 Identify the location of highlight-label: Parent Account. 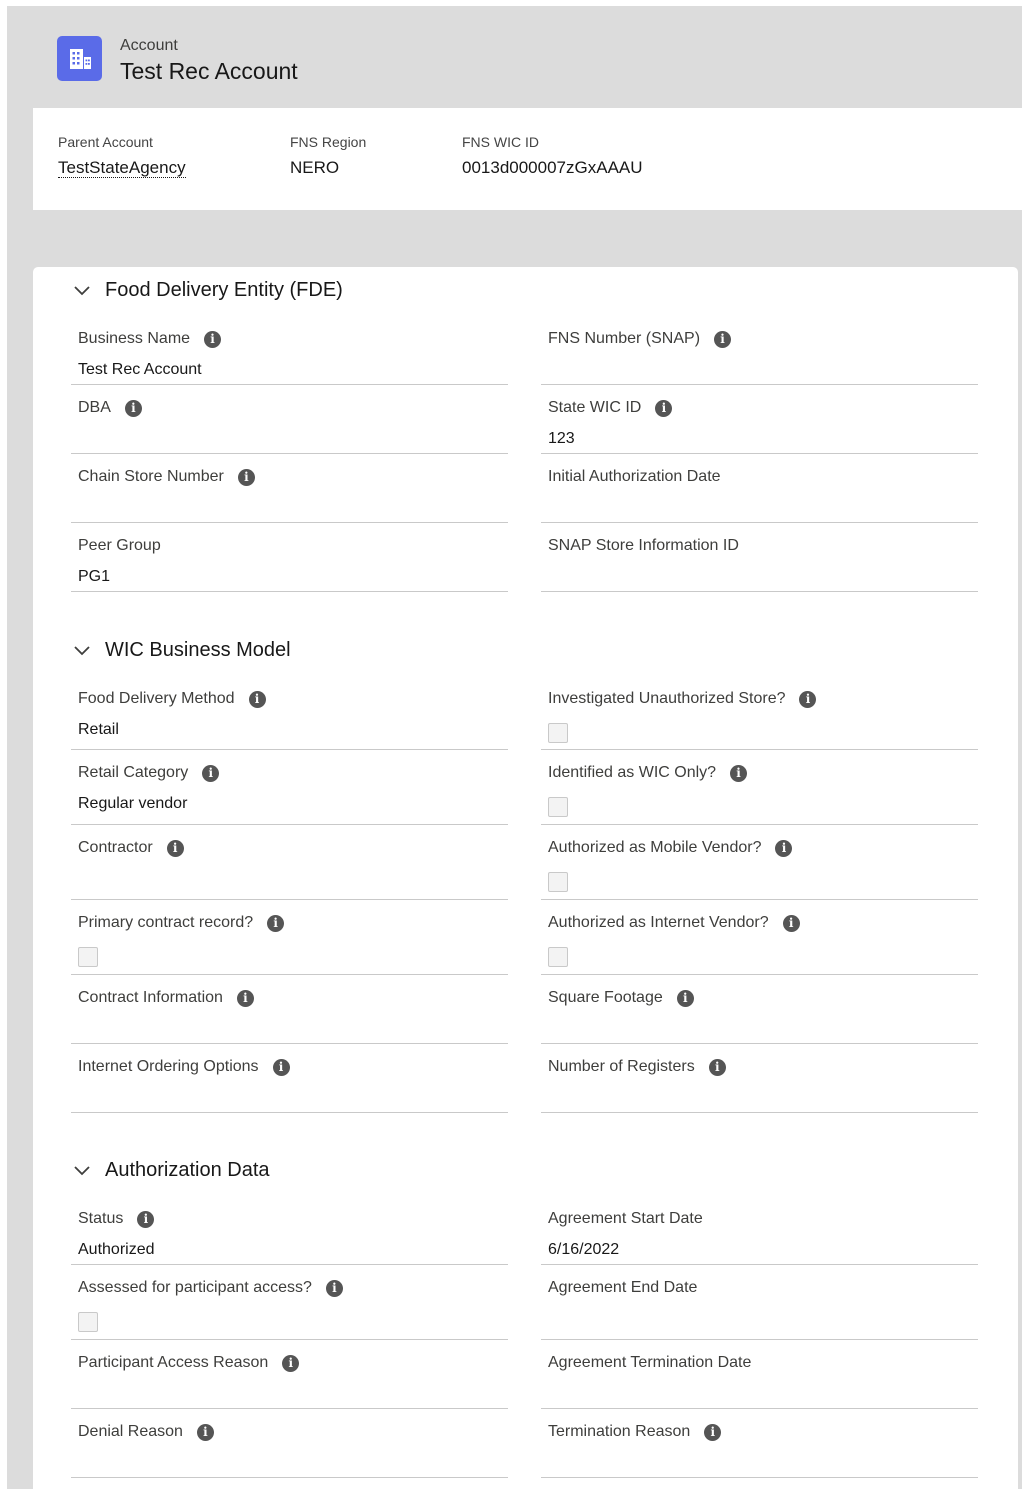
(105, 142).